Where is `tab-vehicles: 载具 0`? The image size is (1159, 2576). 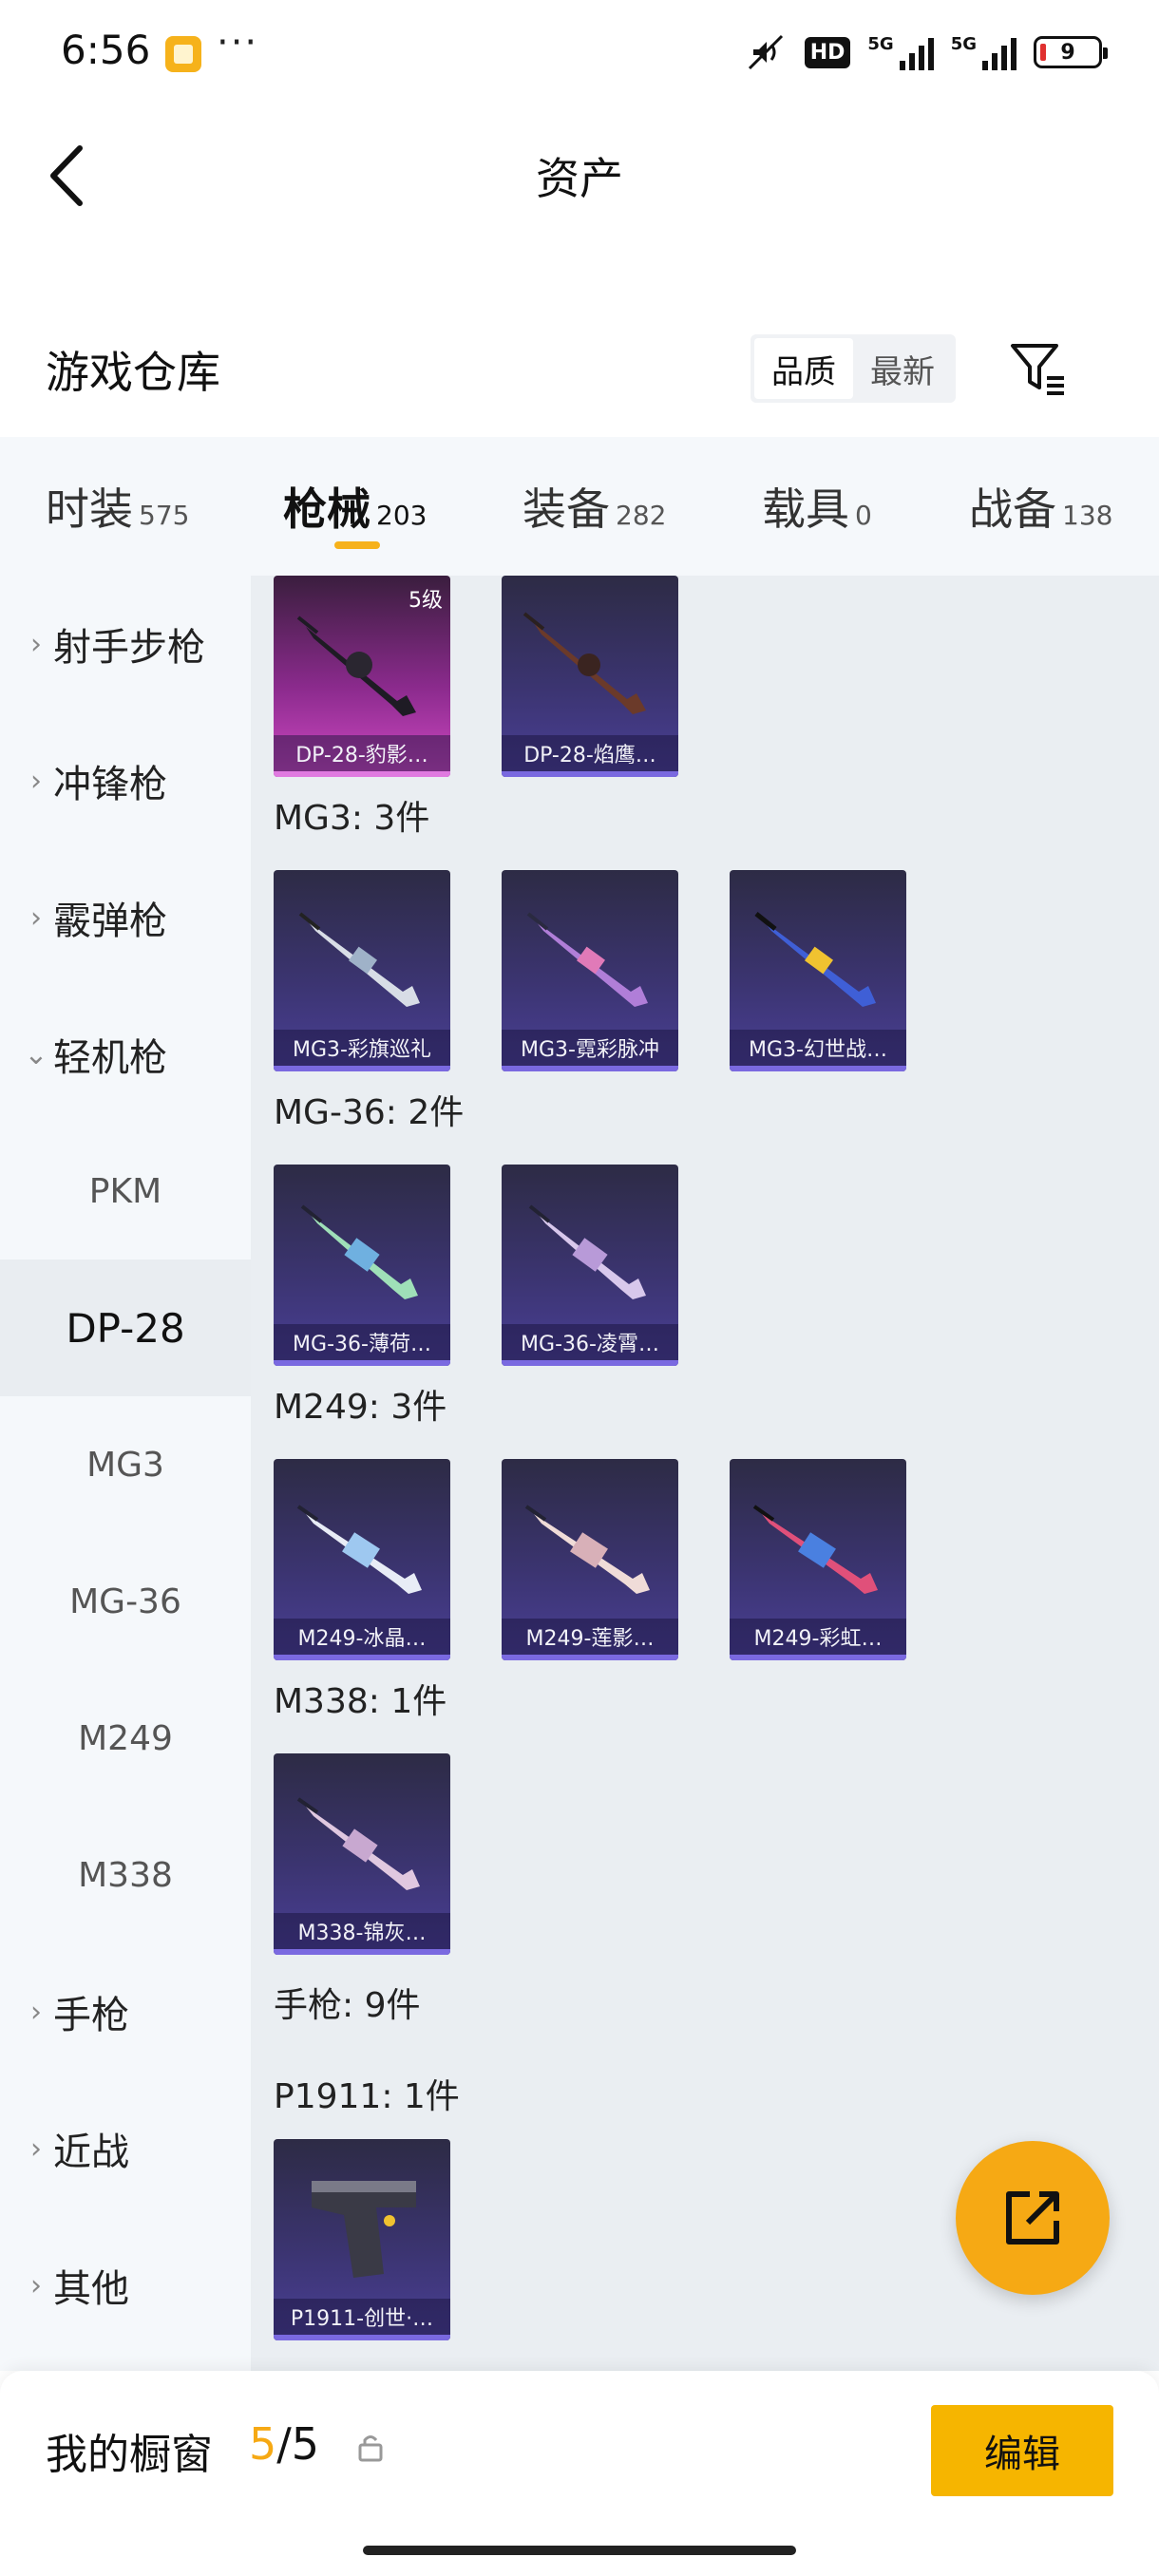 tab-vehicles: 载具 0 is located at coordinates (817, 507).